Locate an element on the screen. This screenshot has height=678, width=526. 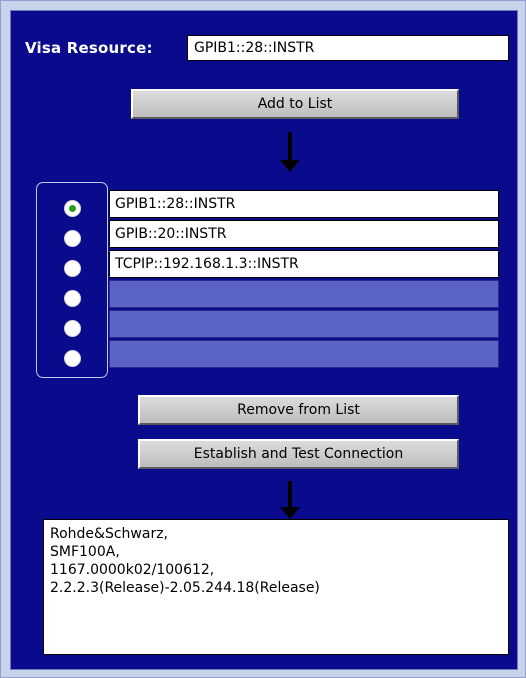
remove-from-list-button: Remove from List is located at coordinates (298, 410).